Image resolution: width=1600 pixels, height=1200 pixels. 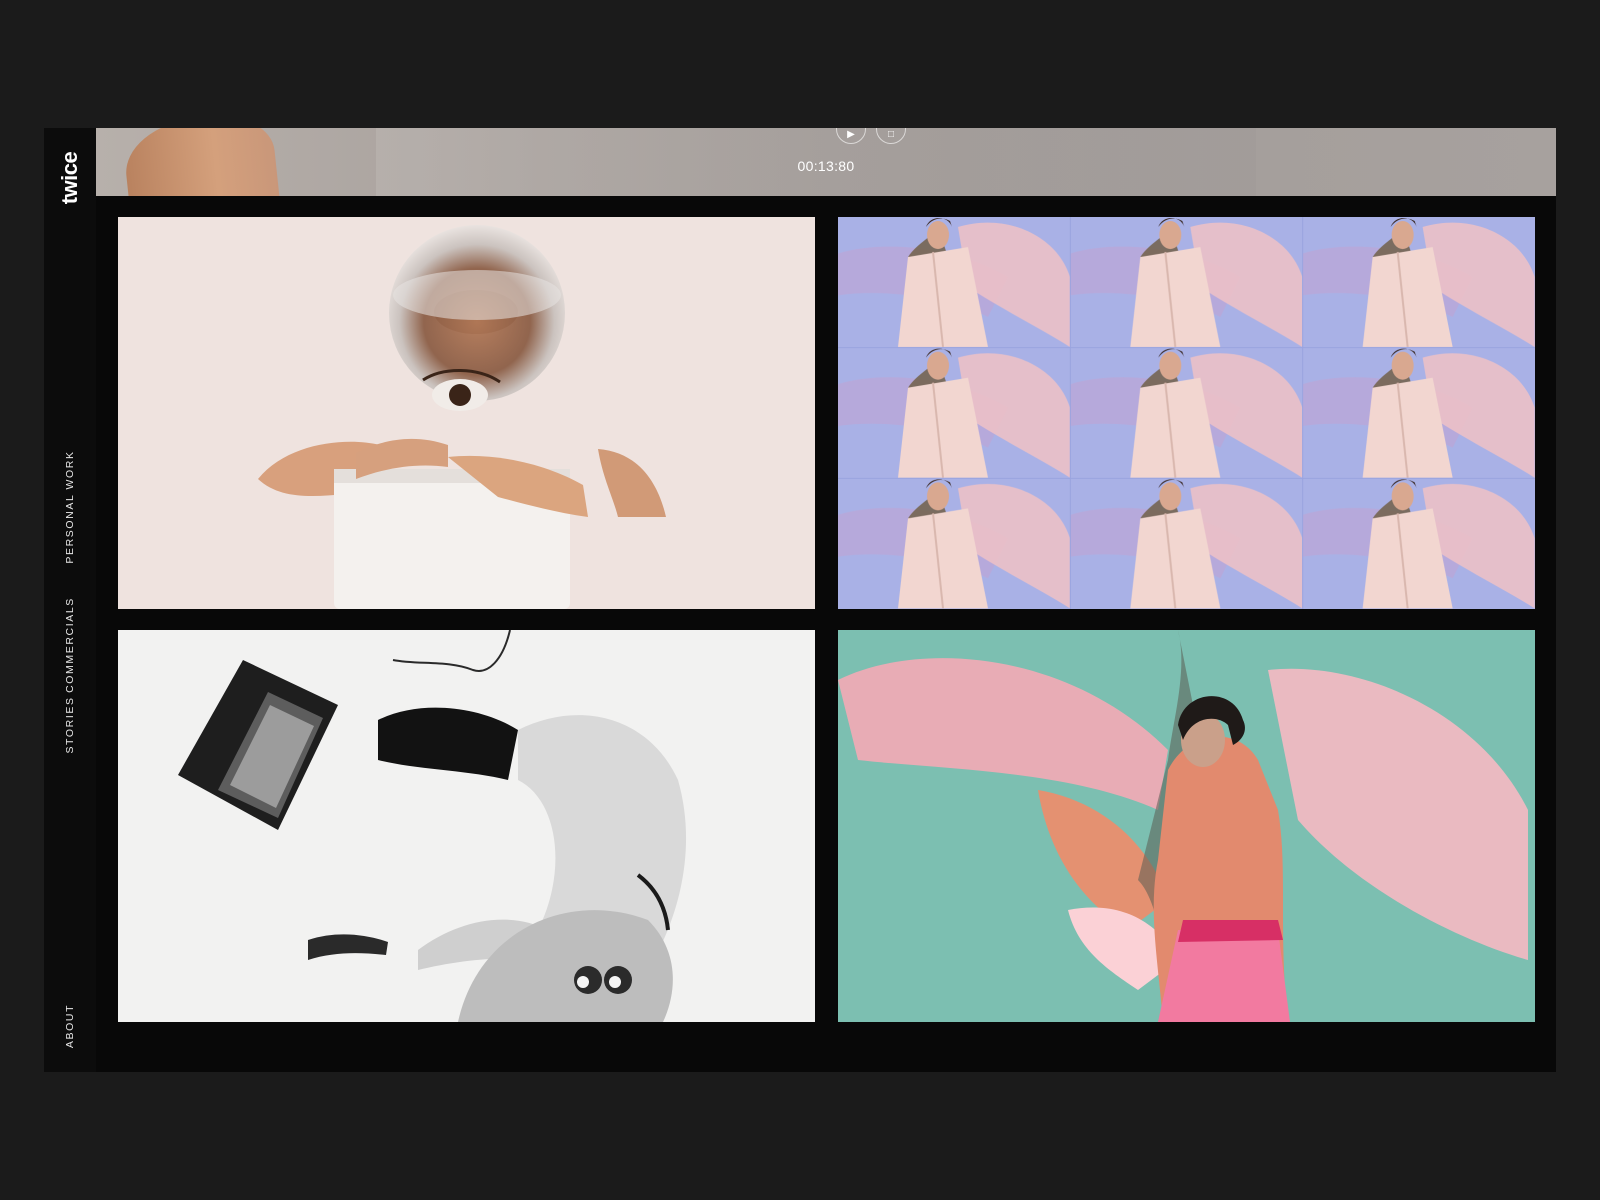 What do you see at coordinates (70, 645) in the screenshot?
I see `nav-commercials: COMMERCIALS` at bounding box center [70, 645].